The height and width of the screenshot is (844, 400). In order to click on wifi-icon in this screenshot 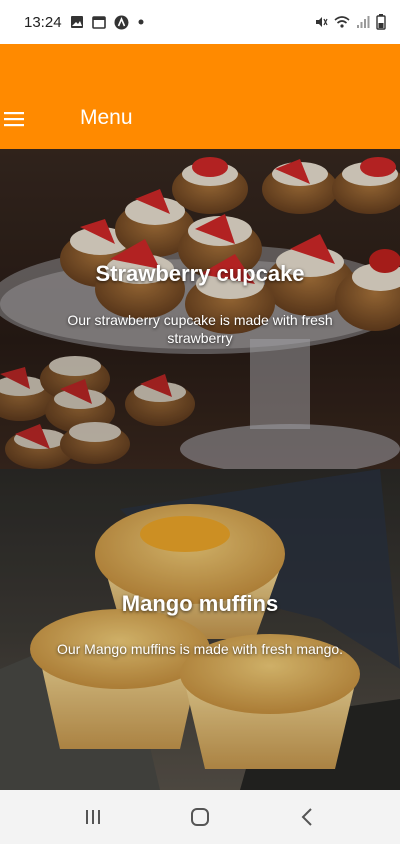, I will do `click(342, 22)`.